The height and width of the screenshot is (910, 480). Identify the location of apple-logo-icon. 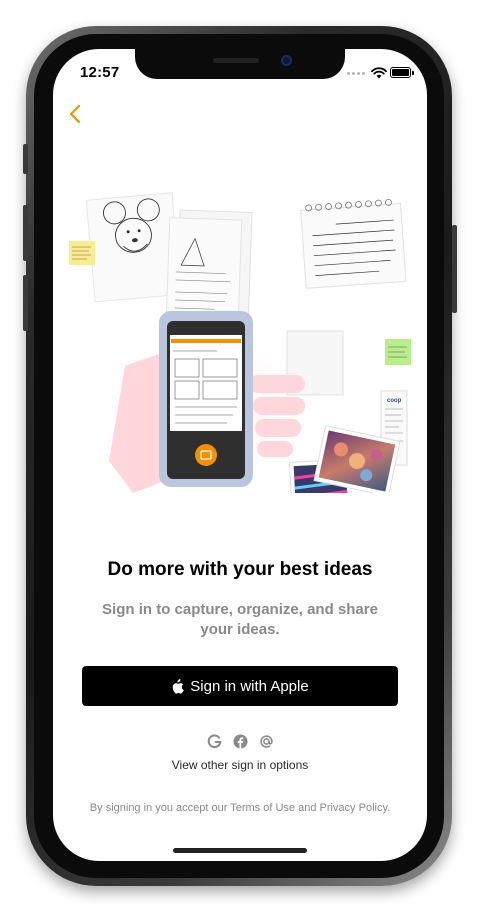
(179, 686).